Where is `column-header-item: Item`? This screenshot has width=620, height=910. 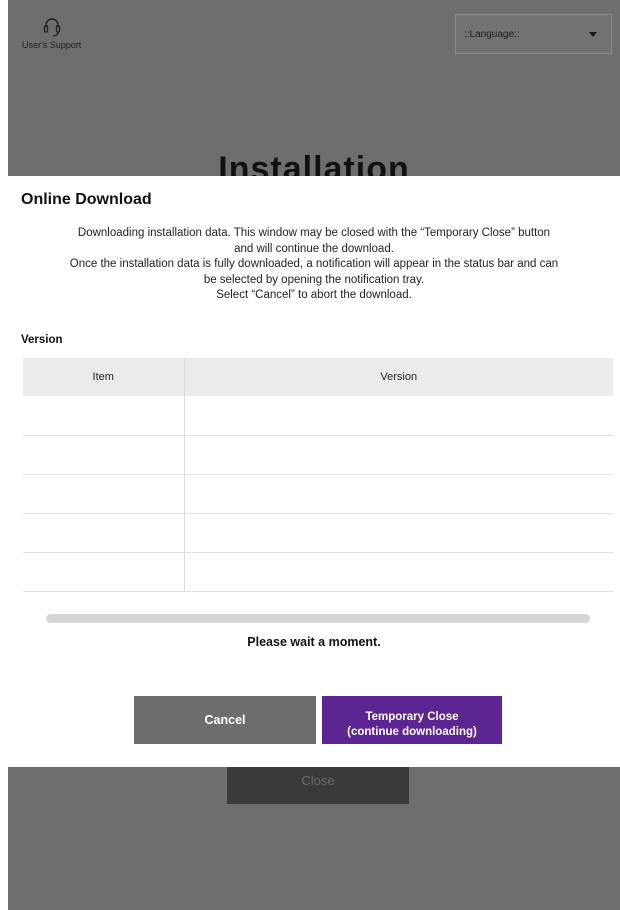
column-header-item: Item is located at coordinates (104, 377).